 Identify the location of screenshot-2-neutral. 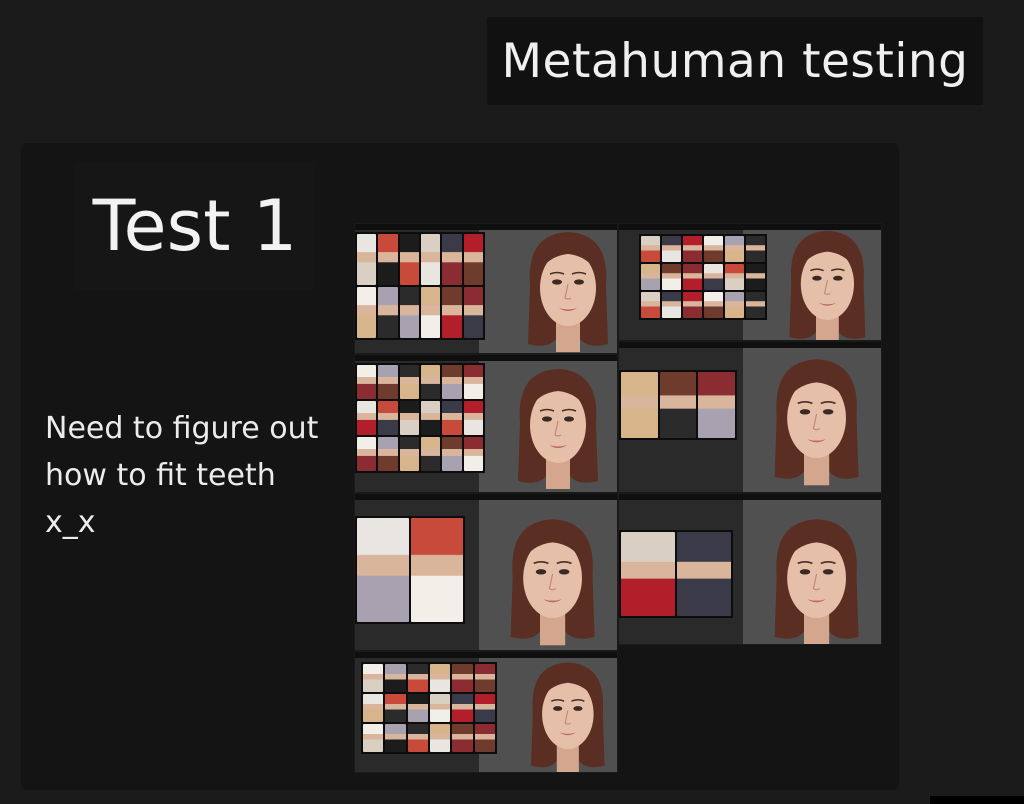
(750, 282).